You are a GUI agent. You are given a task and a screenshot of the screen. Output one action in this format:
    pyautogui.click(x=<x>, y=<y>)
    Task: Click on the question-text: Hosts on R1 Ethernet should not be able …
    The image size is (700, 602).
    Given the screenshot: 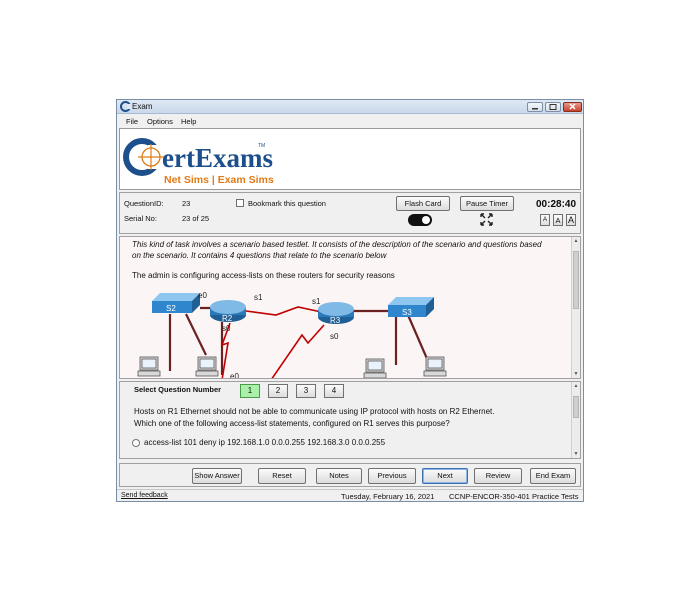 What is the action you would take?
    pyautogui.click(x=349, y=418)
    